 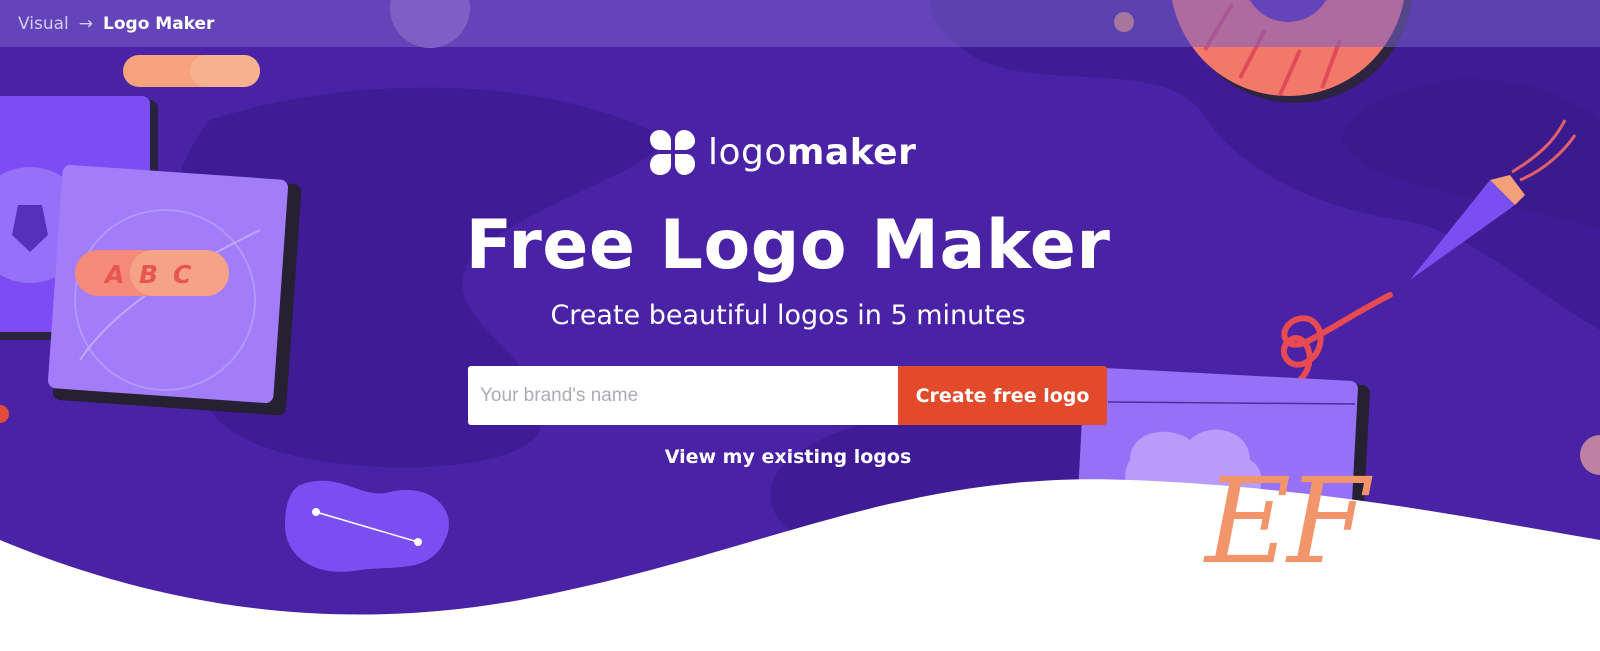 What do you see at coordinates (672, 152) in the screenshot?
I see `logomaker-icon` at bounding box center [672, 152].